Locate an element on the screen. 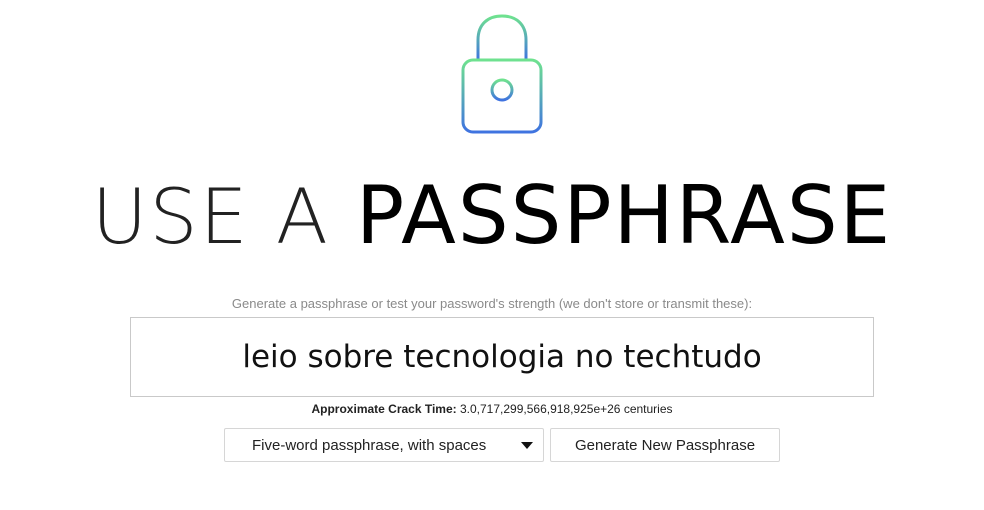  lock-icon is located at coordinates (502, 73).